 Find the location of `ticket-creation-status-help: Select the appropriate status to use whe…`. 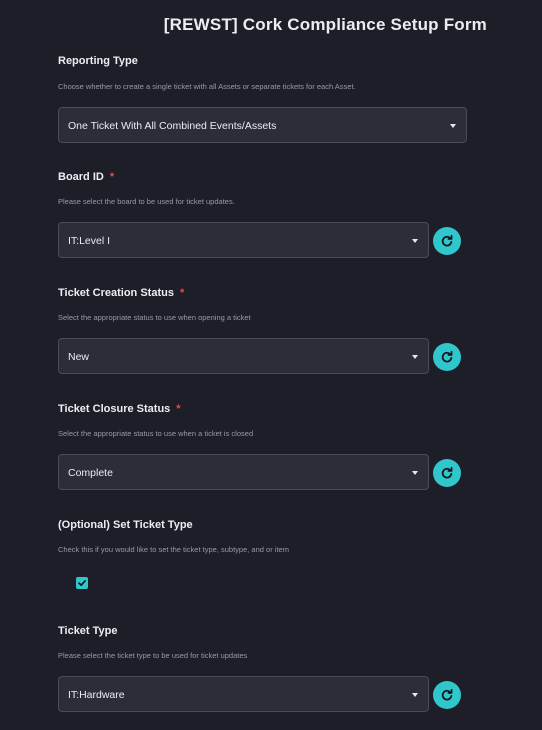

ticket-creation-status-help: Select the appropriate status to use whe… is located at coordinates (154, 317).